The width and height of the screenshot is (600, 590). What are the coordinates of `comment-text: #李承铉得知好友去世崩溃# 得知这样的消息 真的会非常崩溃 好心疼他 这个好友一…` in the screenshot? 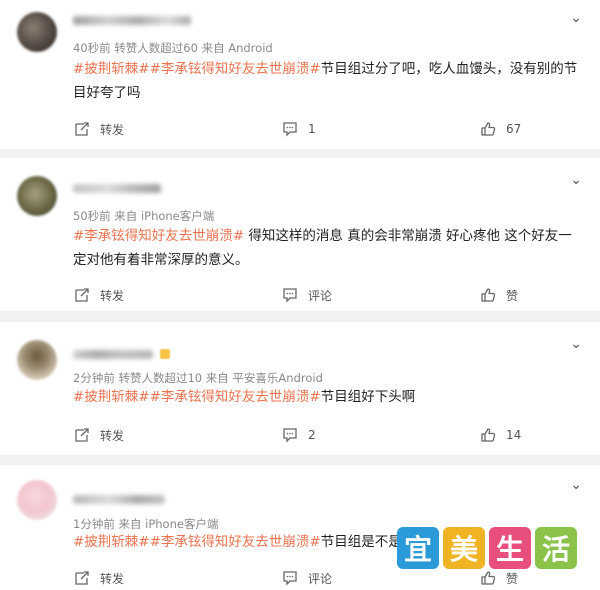 It's located at (328, 248).